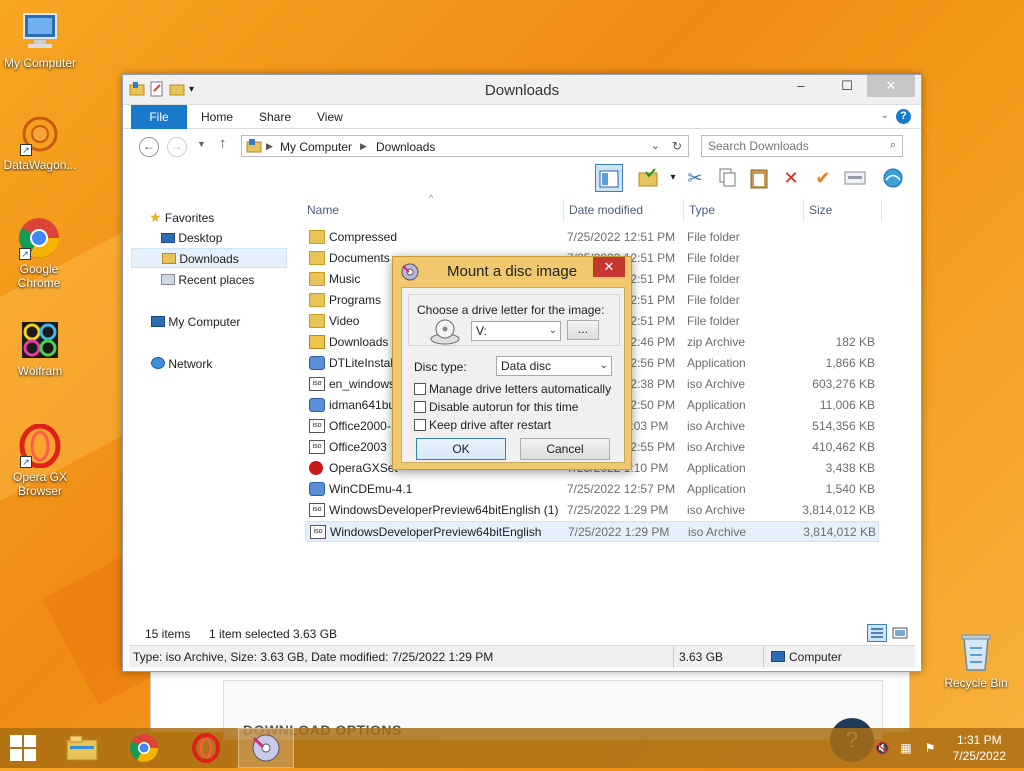  What do you see at coordinates (677, 146) in the screenshot?
I see `refresh-icon: ↻` at bounding box center [677, 146].